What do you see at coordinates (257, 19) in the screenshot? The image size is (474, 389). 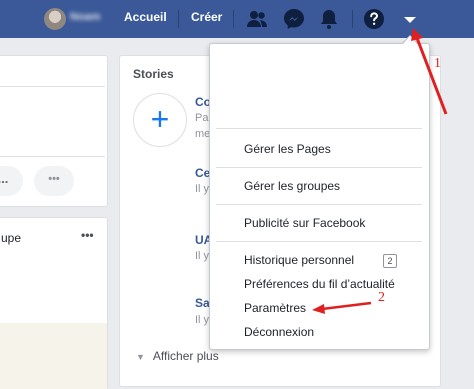 I see `friends-icon` at bounding box center [257, 19].